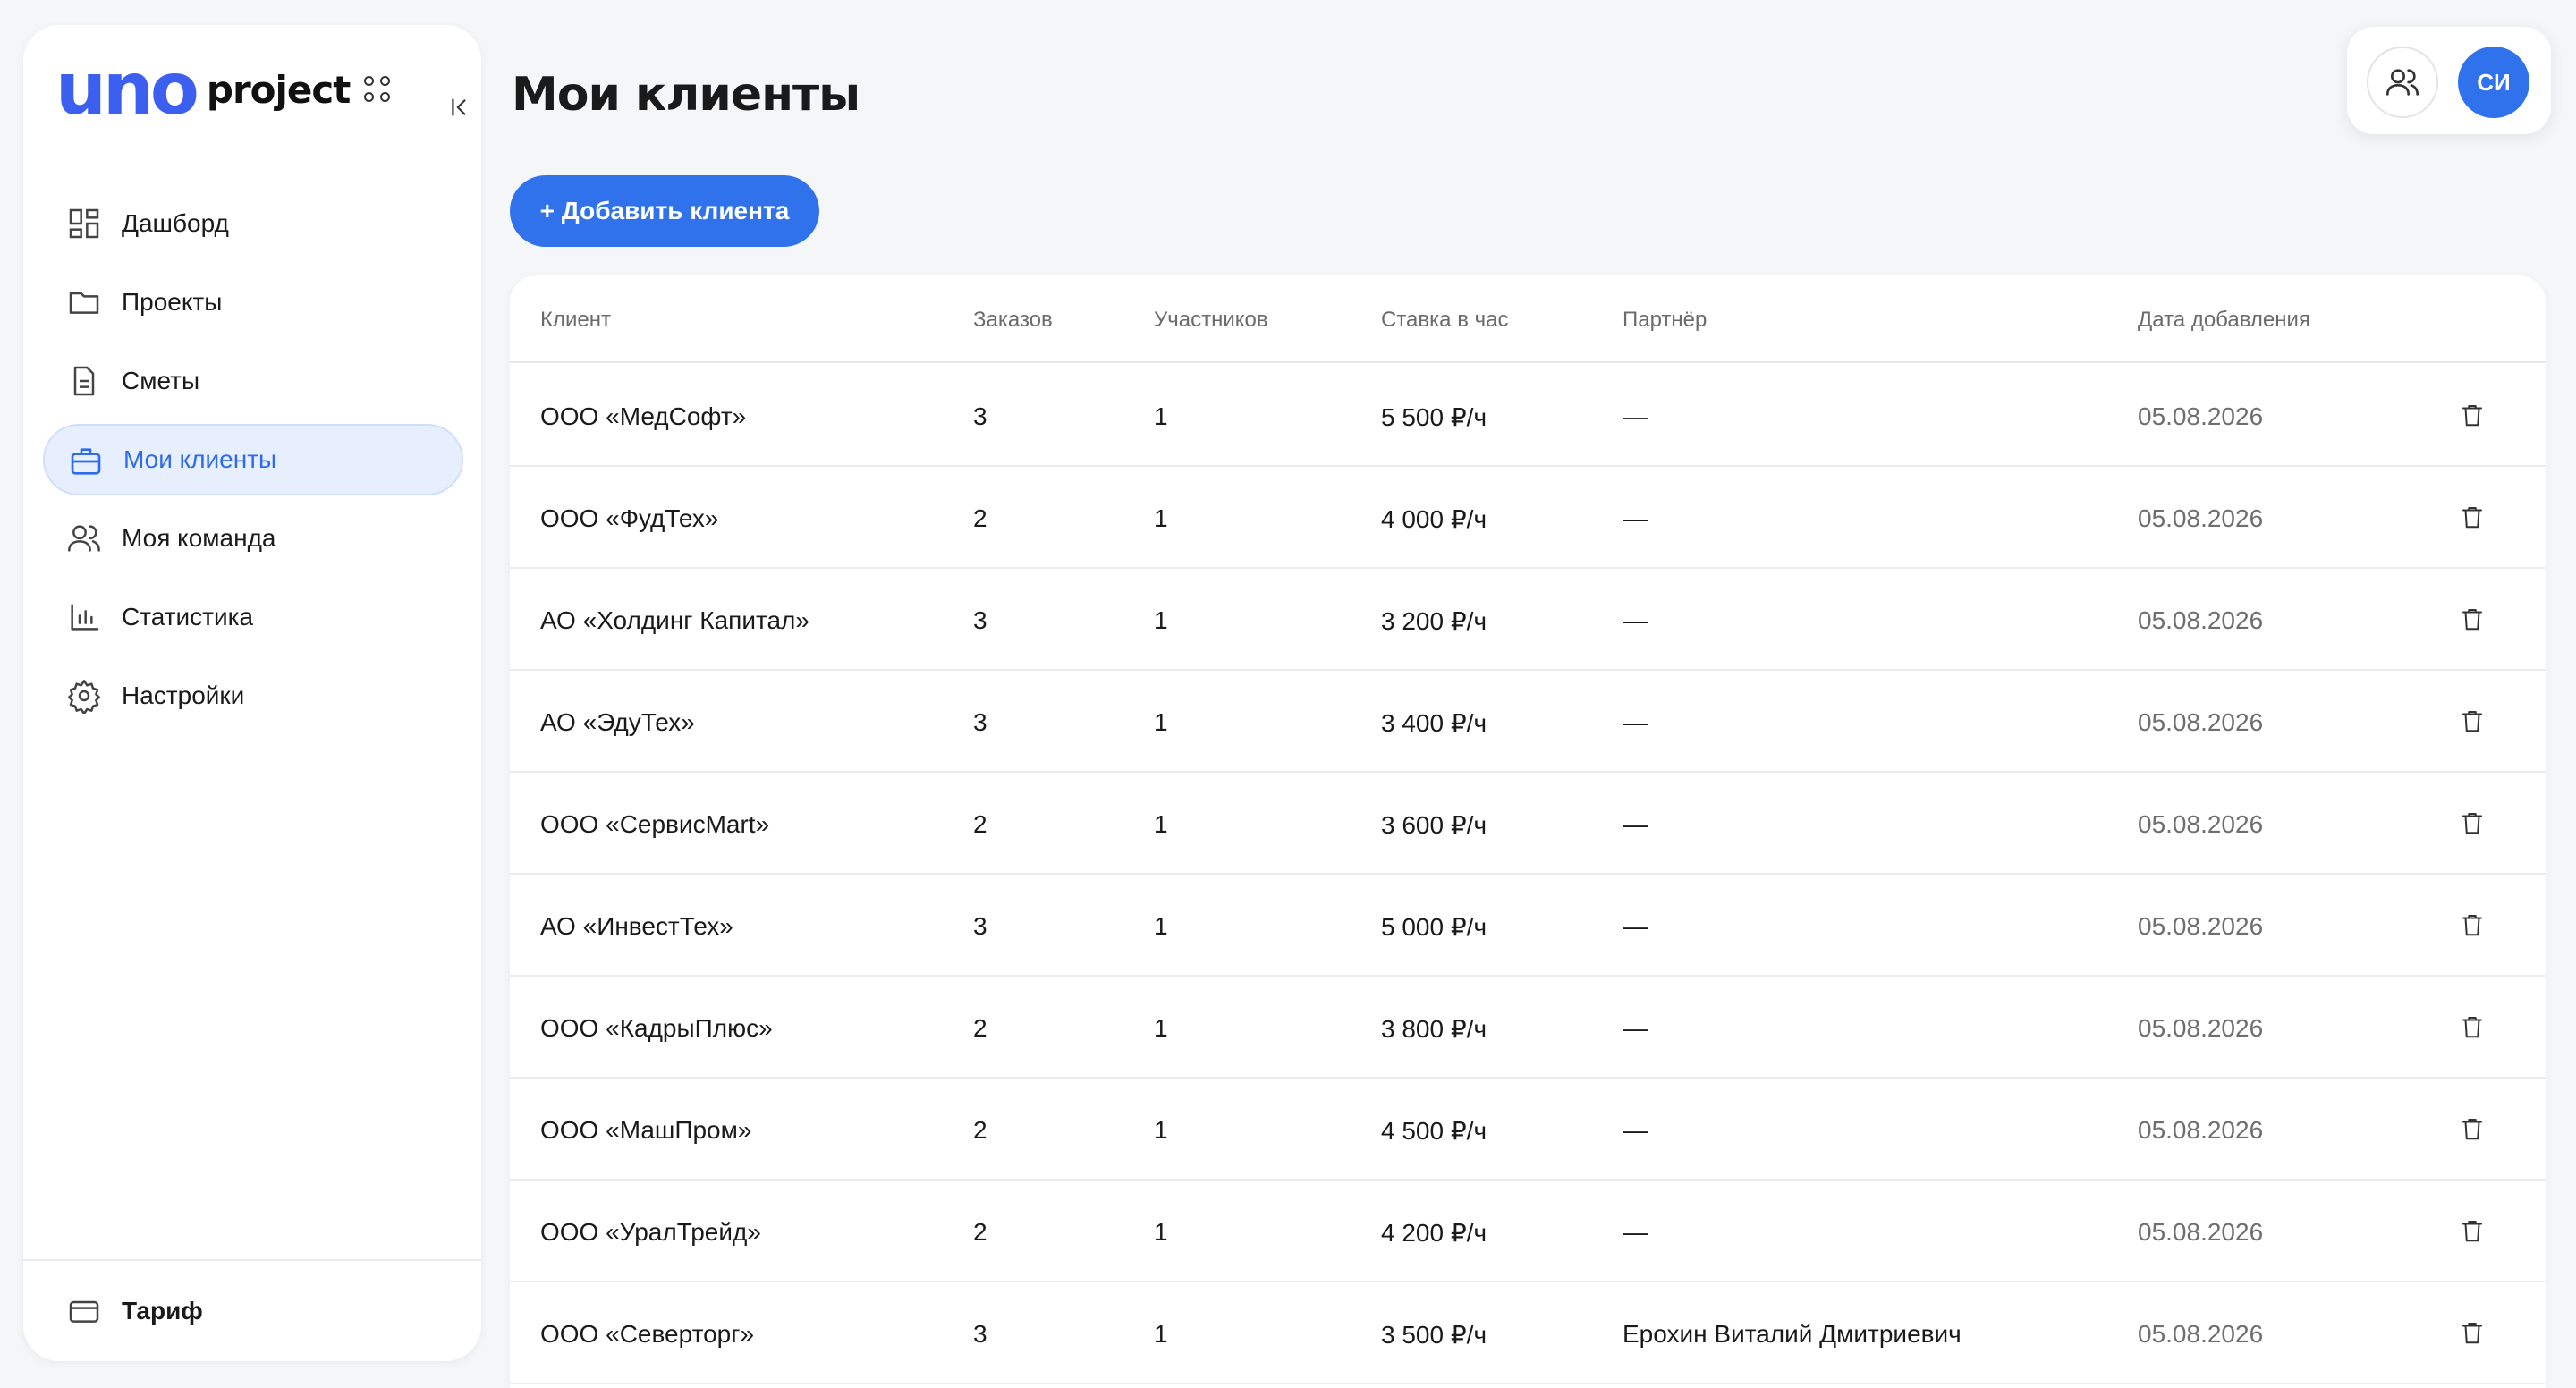  I want to click on column-header-members: Участников, so click(1211, 321).